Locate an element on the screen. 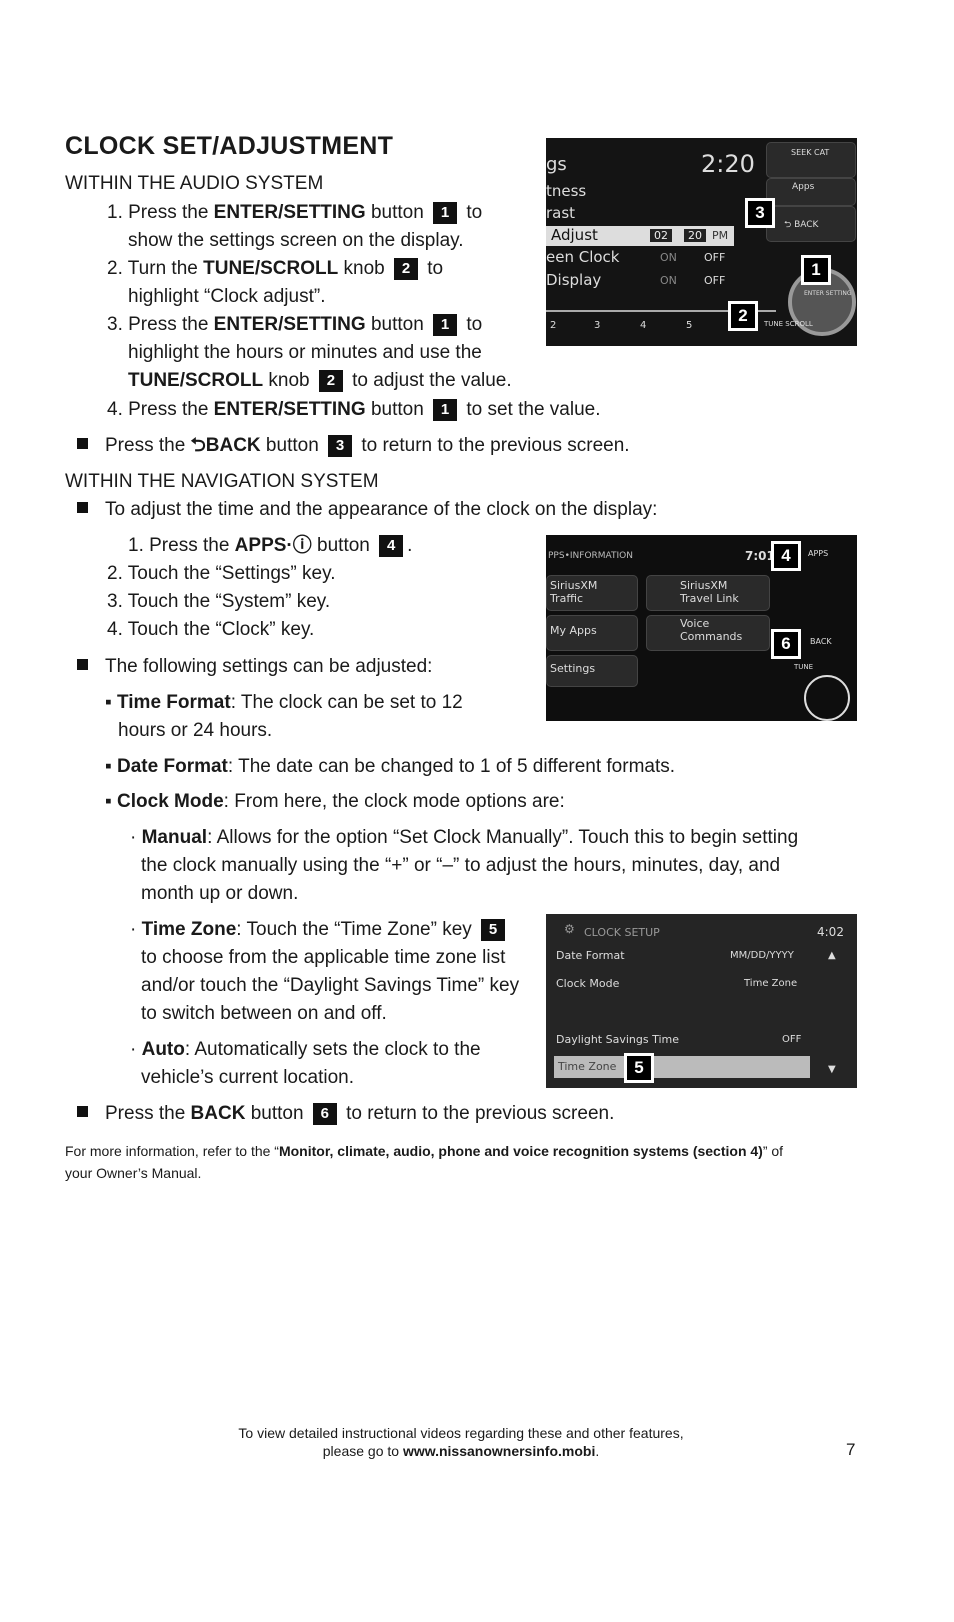 This screenshot has height=1622, width=954. text-line: TUNE/SCROLL knob 2 to adjust the value. is located at coordinates (320, 381).